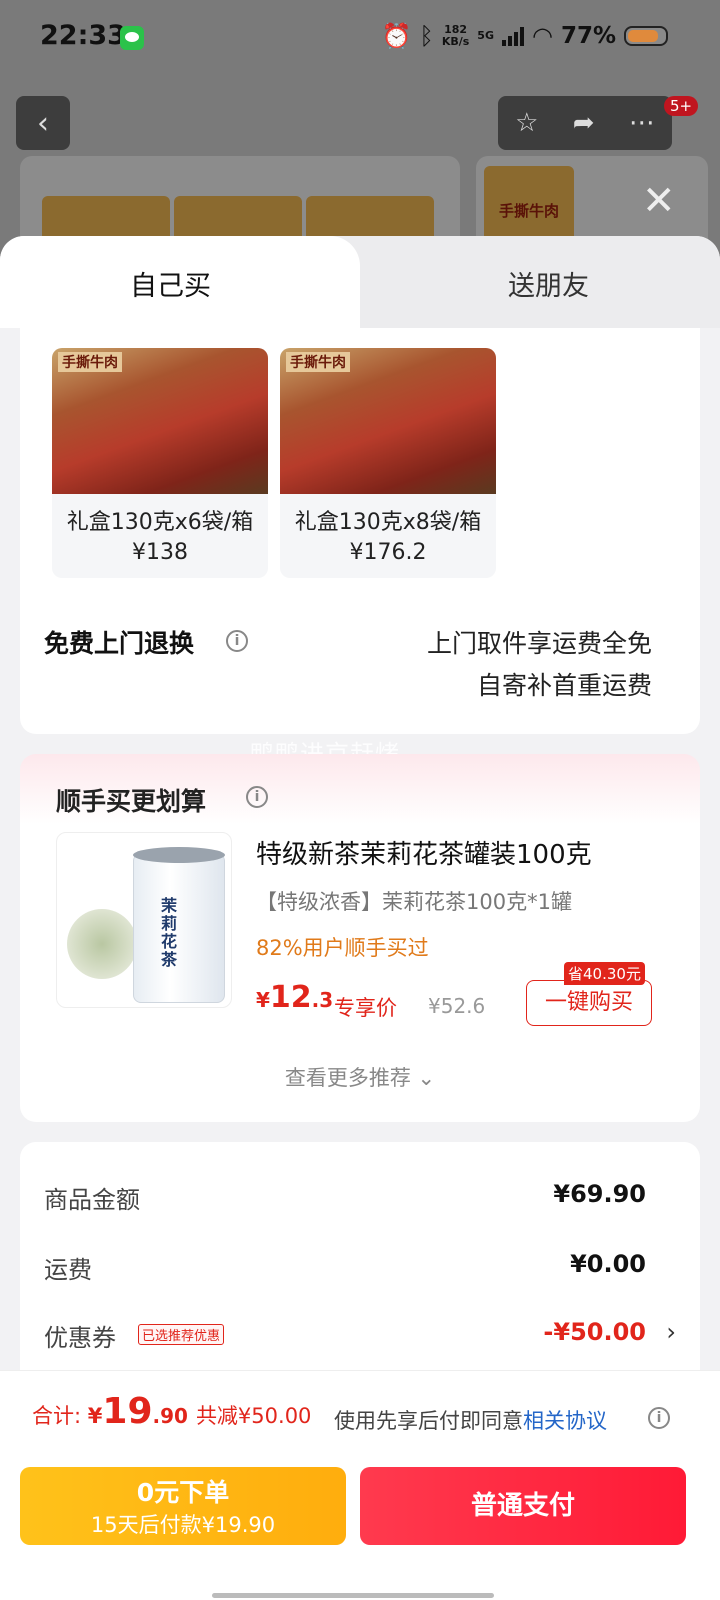 Image resolution: width=720 pixels, height=1600 pixels. What do you see at coordinates (396, 36) in the screenshot?
I see `alarm-icon: ⏰` at bounding box center [396, 36].